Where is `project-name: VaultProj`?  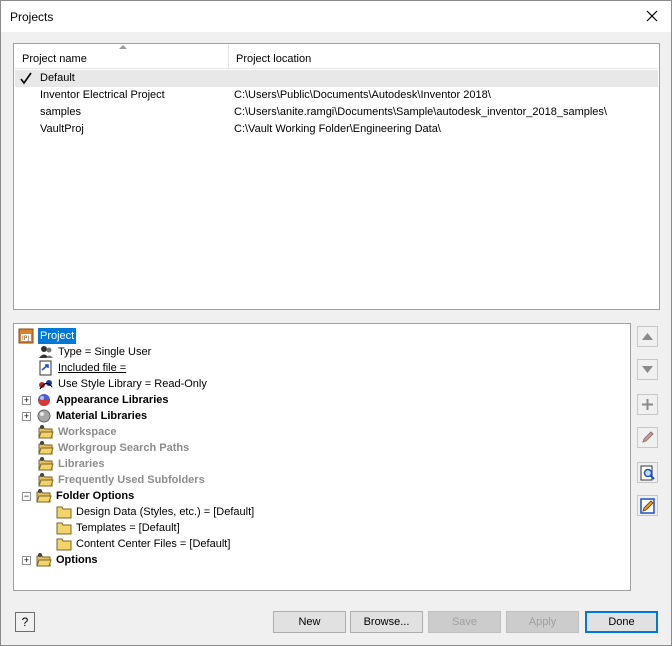 project-name: VaultProj is located at coordinates (62, 129).